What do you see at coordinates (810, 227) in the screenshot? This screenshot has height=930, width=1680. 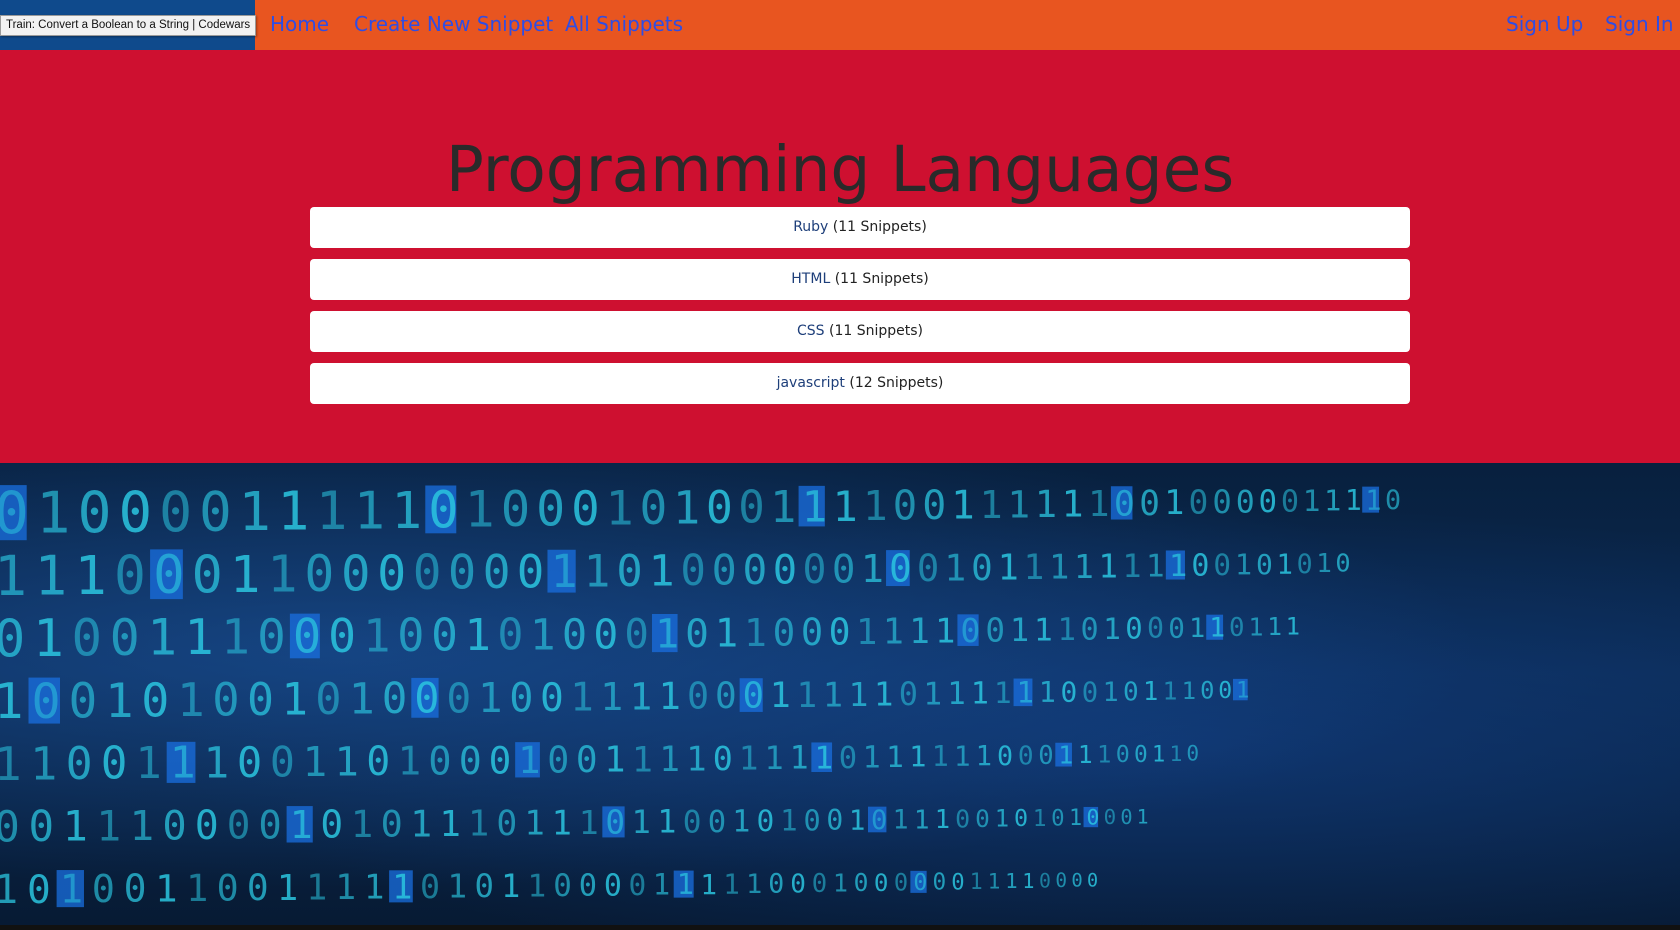 I see `language-link-ruby: Ruby` at bounding box center [810, 227].